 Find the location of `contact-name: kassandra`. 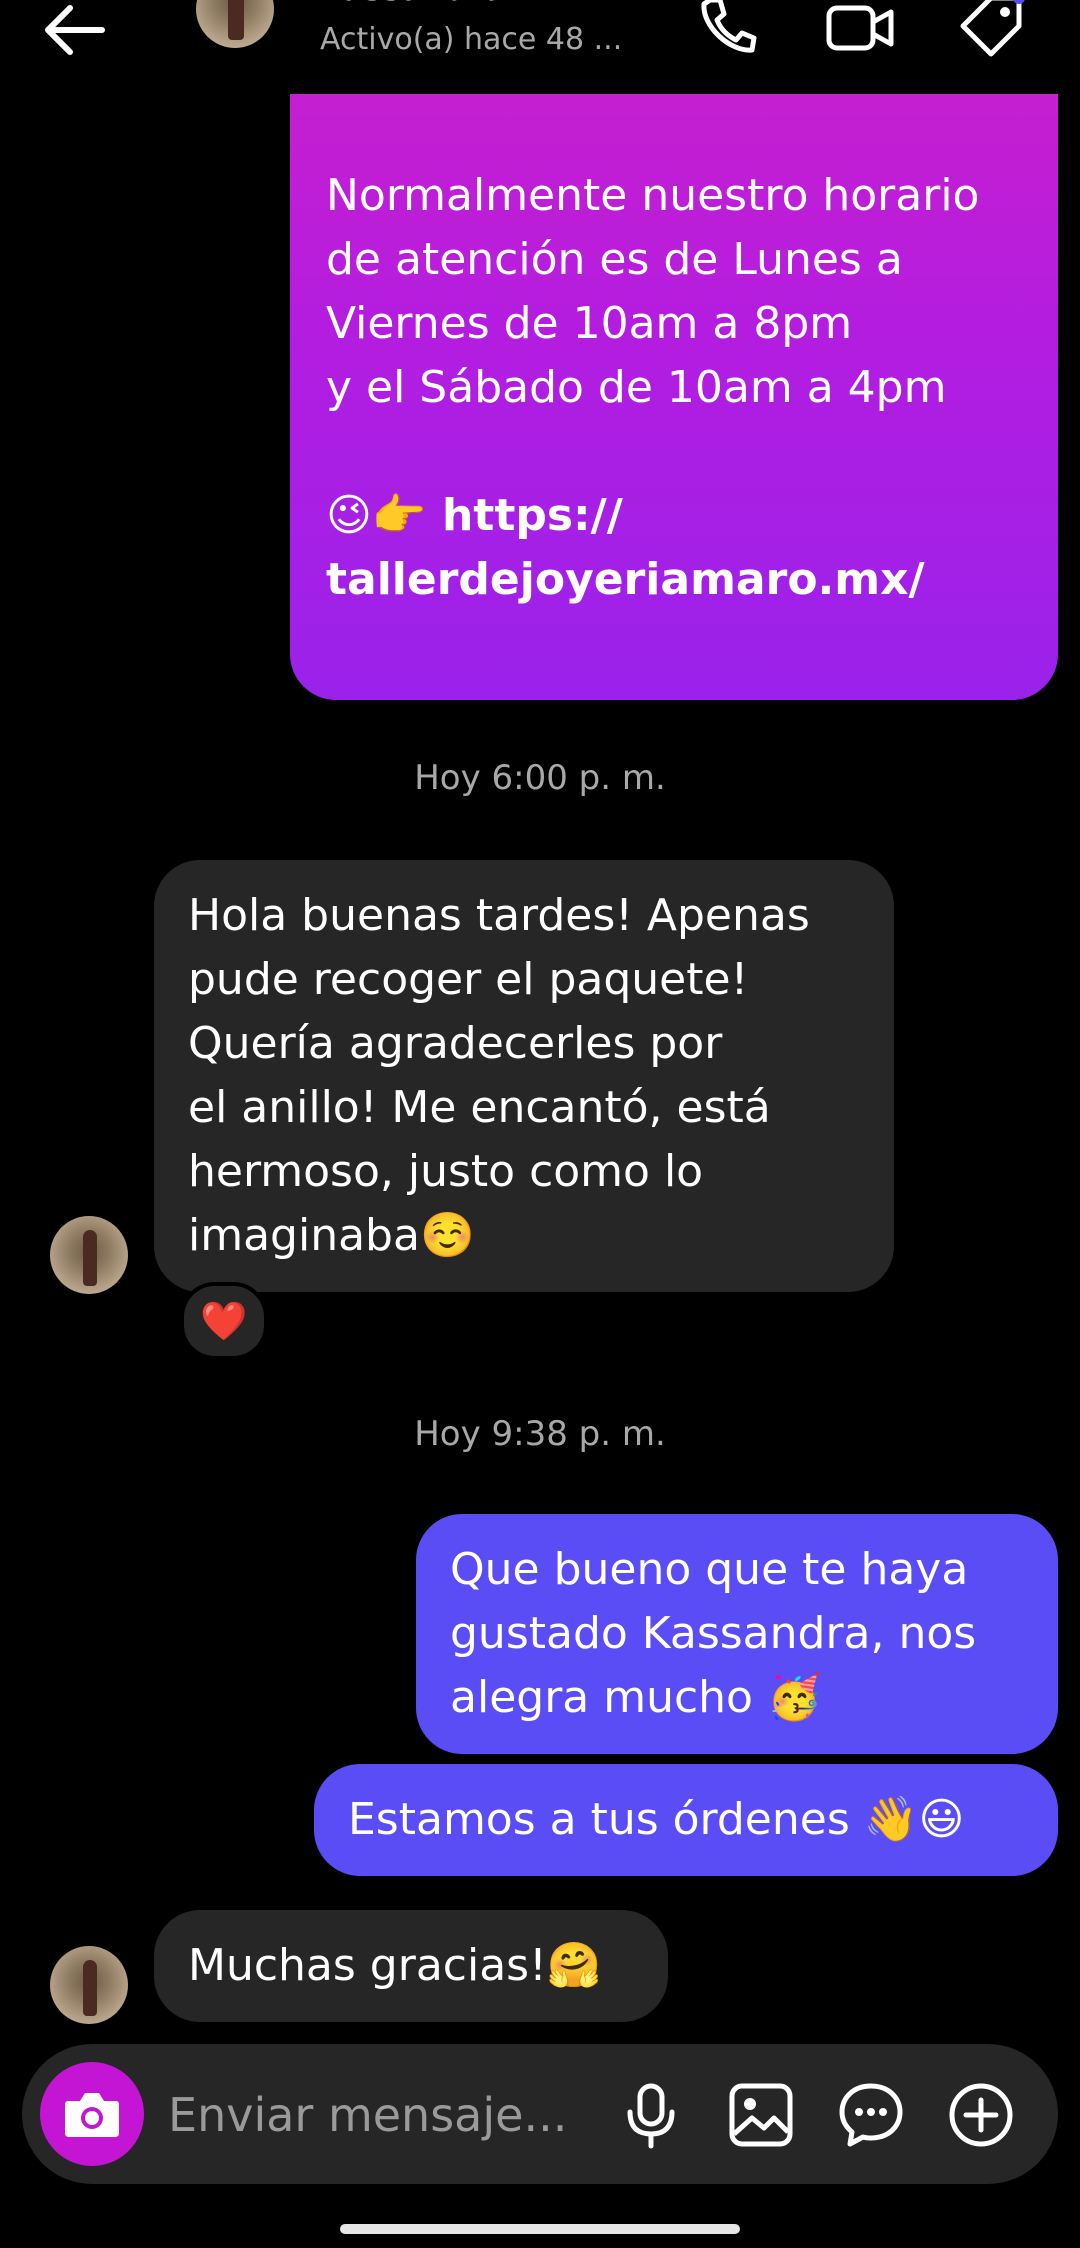

contact-name: kassandra is located at coordinates (413, 4).